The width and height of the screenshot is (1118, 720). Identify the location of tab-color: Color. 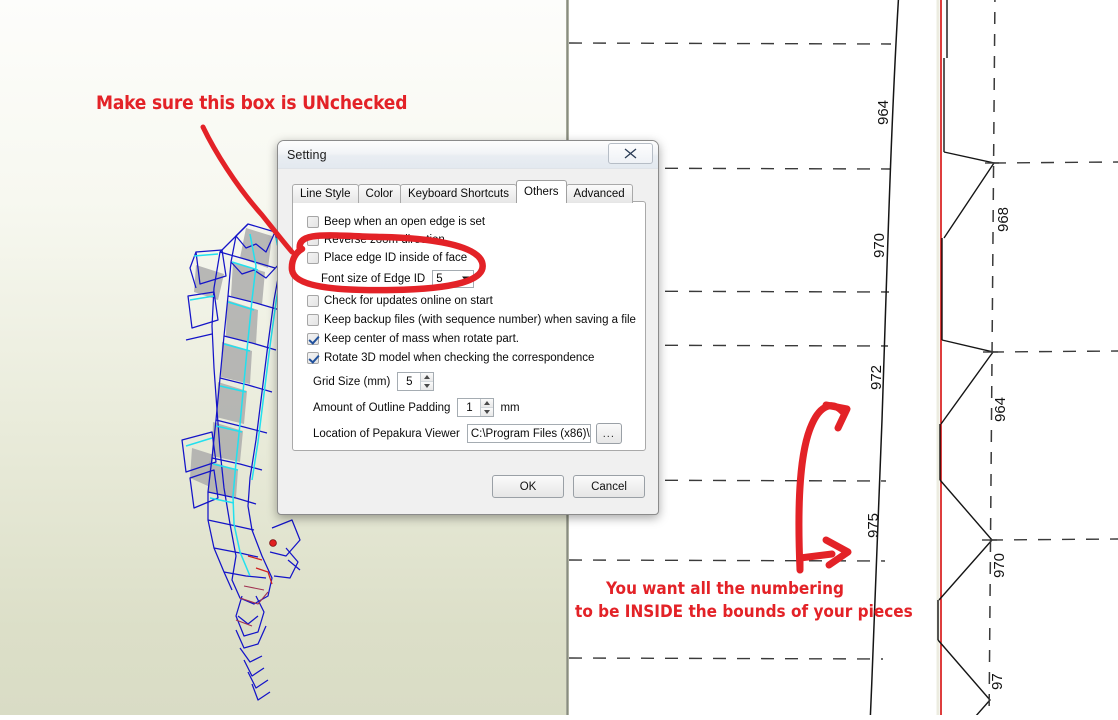
(379, 193).